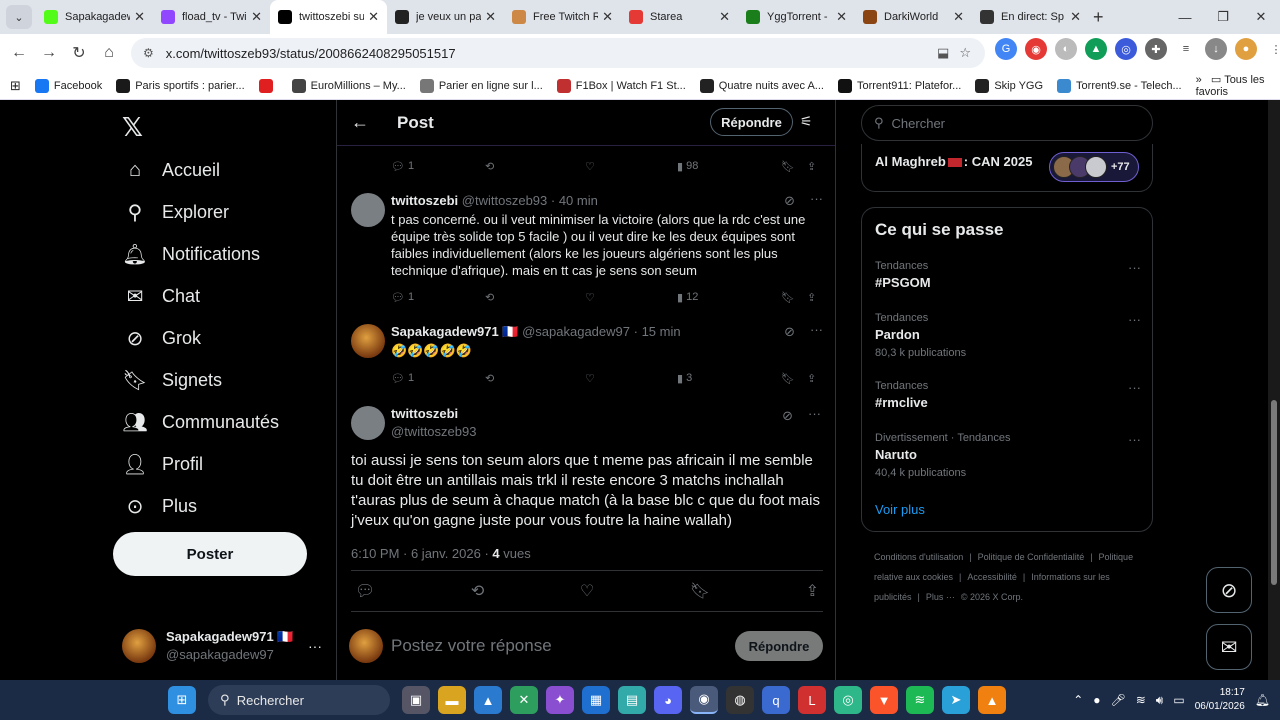 The width and height of the screenshot is (1280, 720). I want to click on home-browser-icon: ⌂, so click(109, 53).